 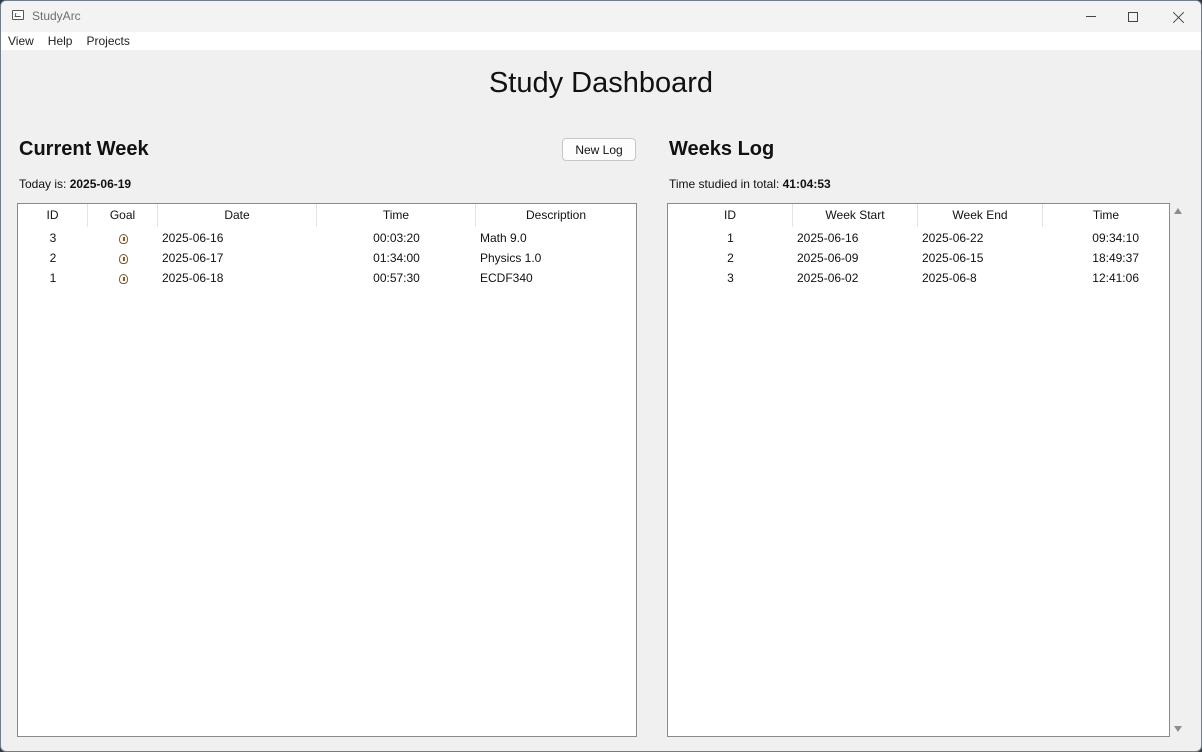 I want to click on maximize-button, so click(x=1133, y=16).